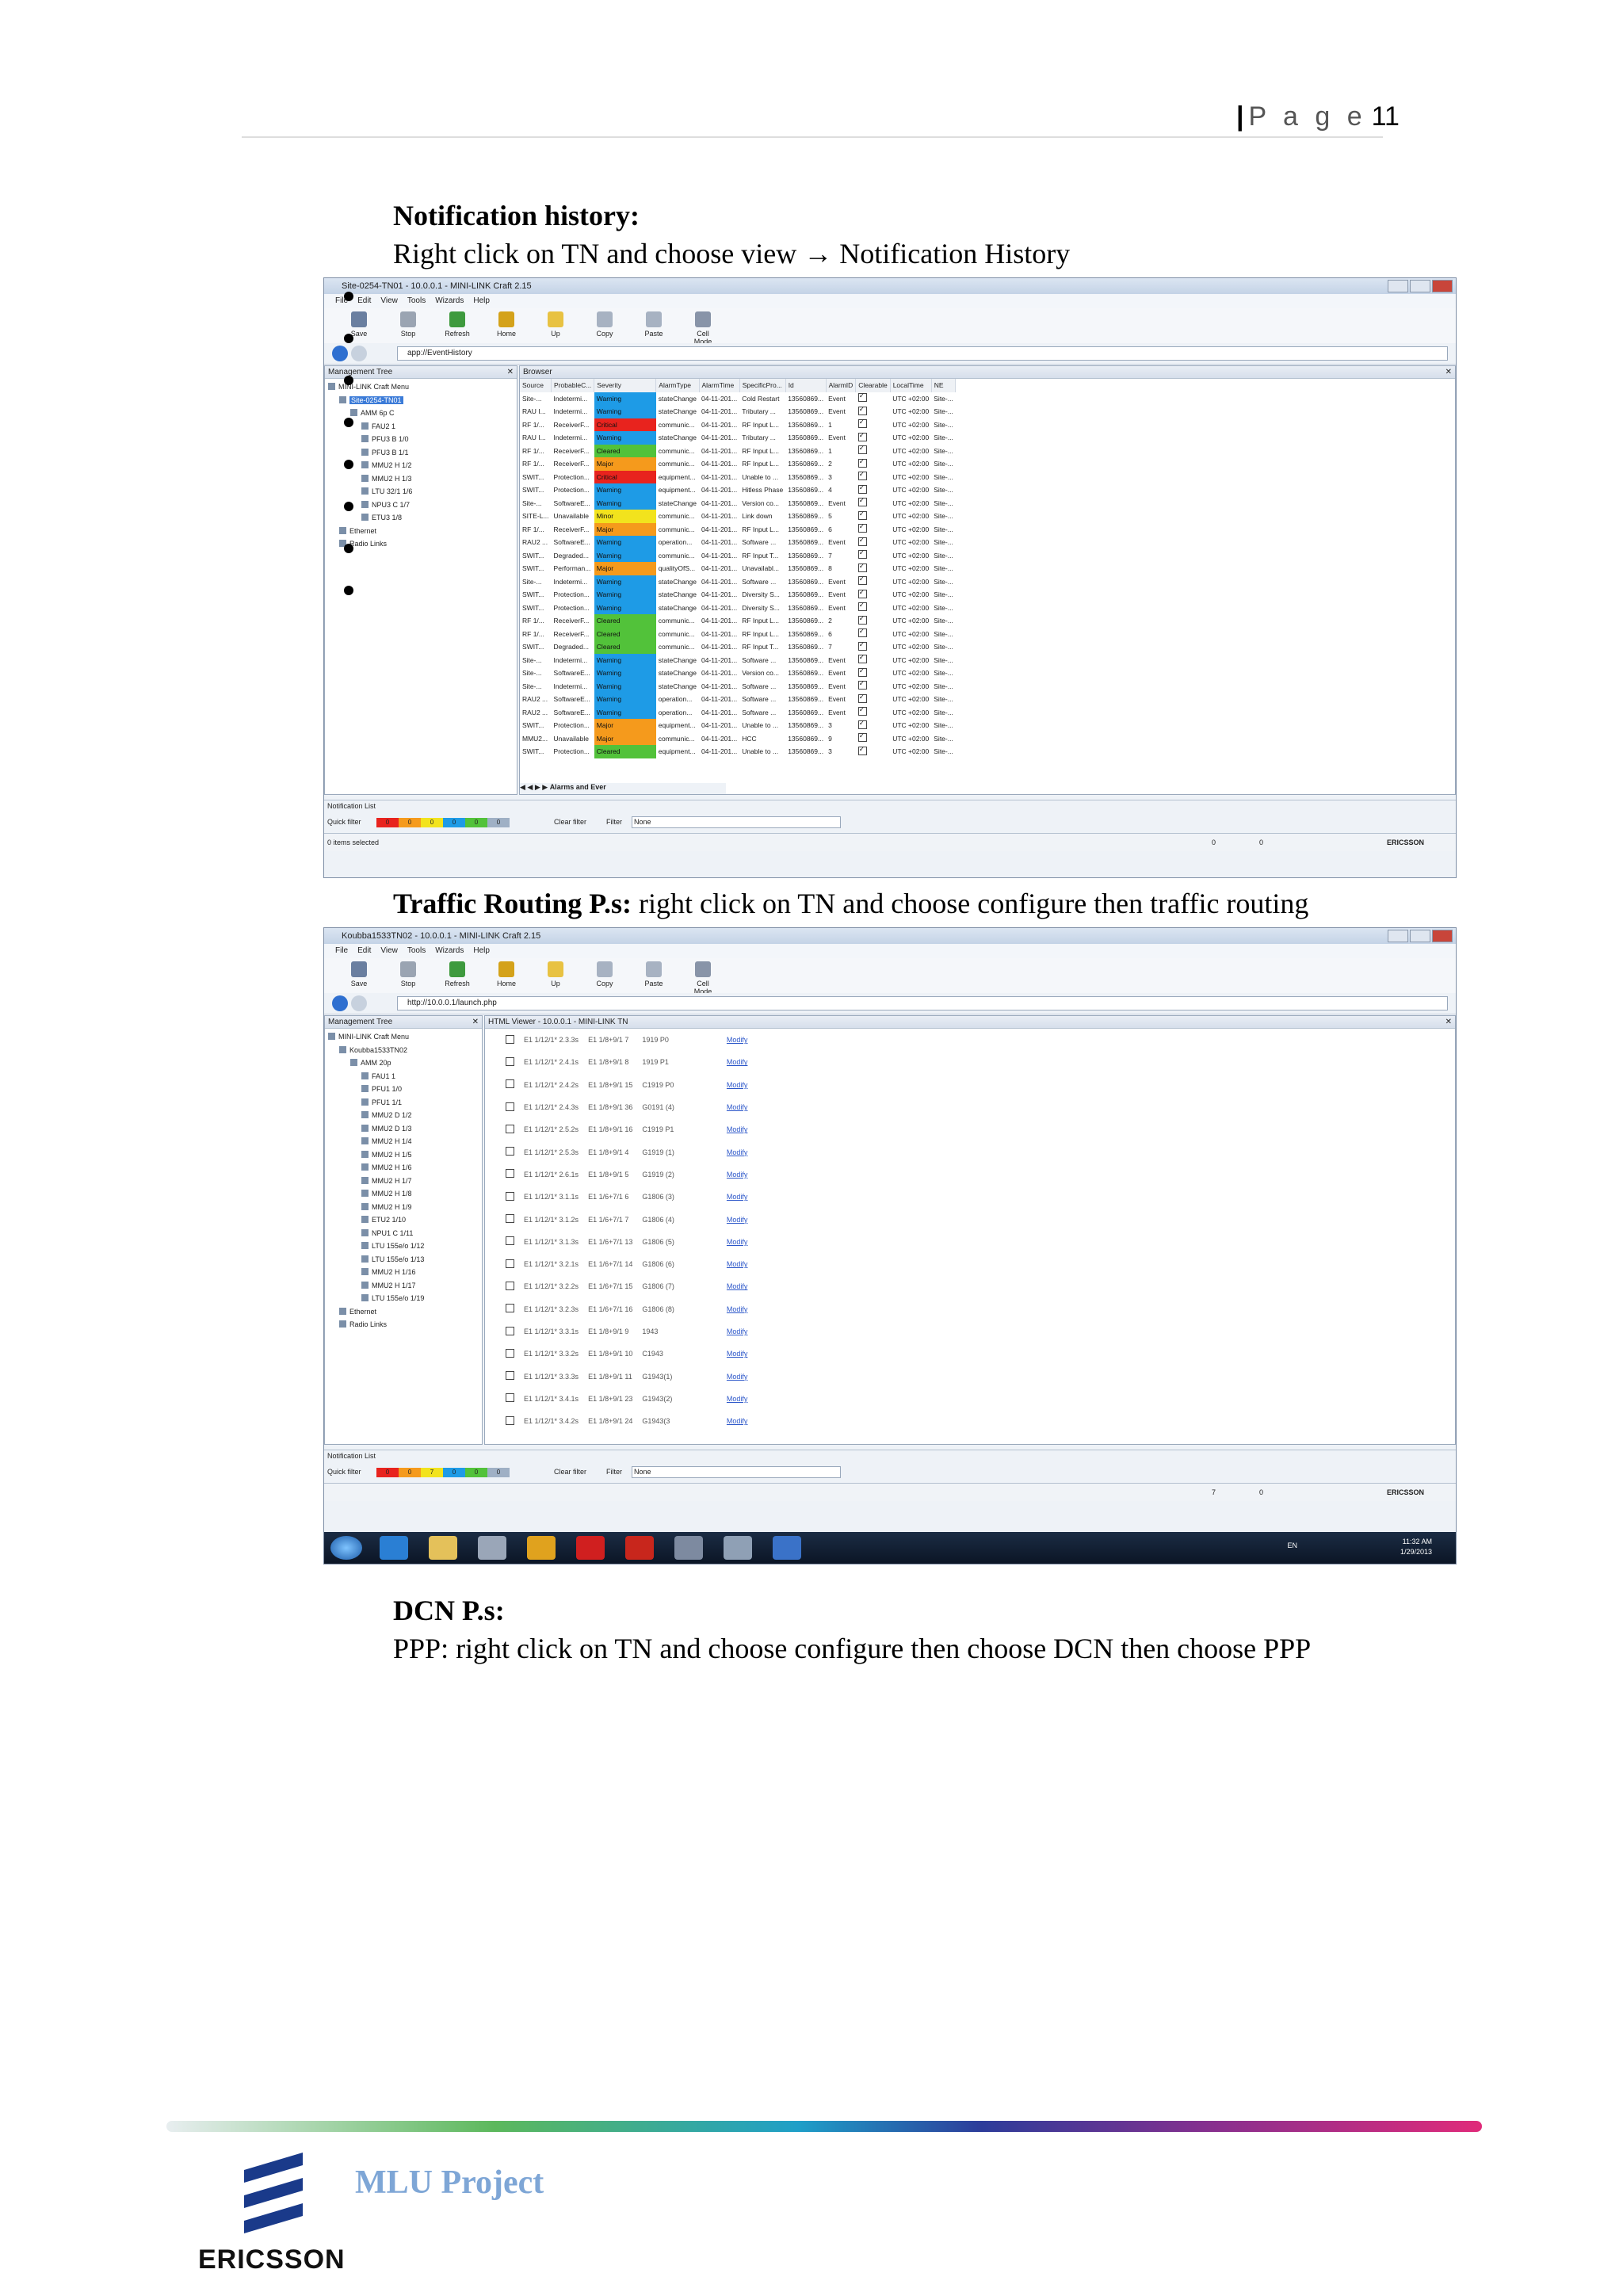 The height and width of the screenshot is (2296, 1623). What do you see at coordinates (422, 479) in the screenshot?
I see `tree-item: MMU2 H 1/3` at bounding box center [422, 479].